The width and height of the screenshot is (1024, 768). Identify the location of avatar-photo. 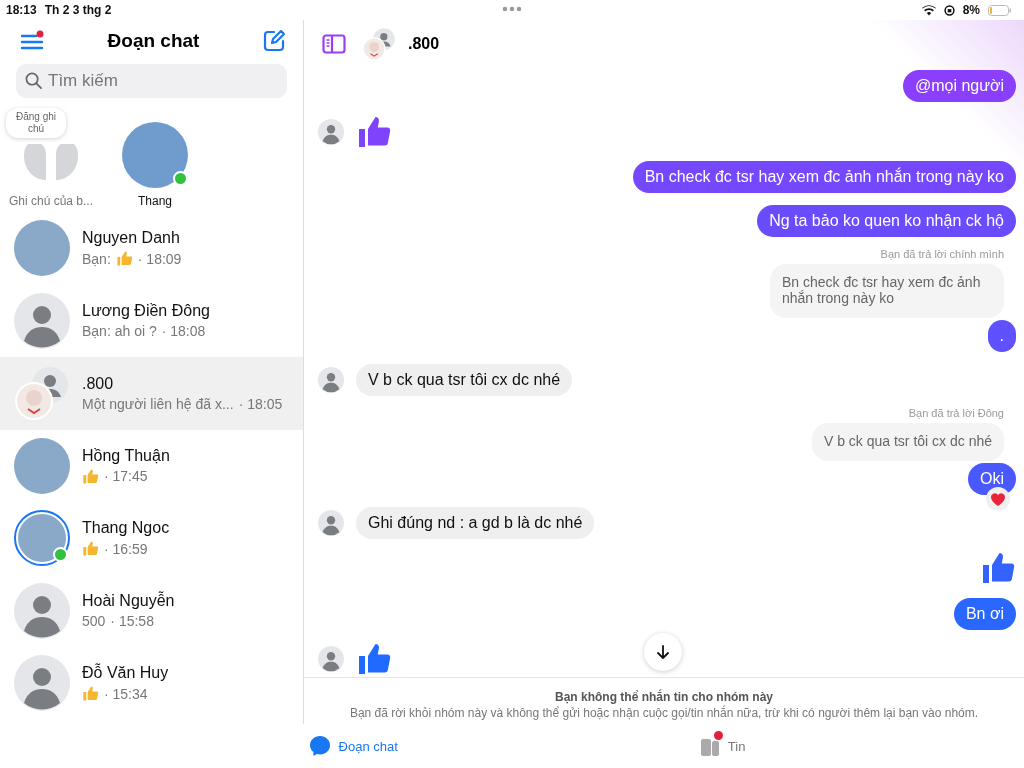
(42, 538).